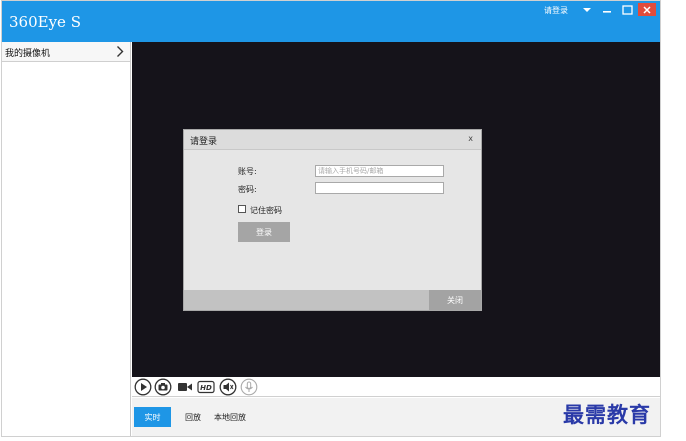 This screenshot has width=686, height=441. I want to click on dropdown-menu-icon, so click(587, 10).